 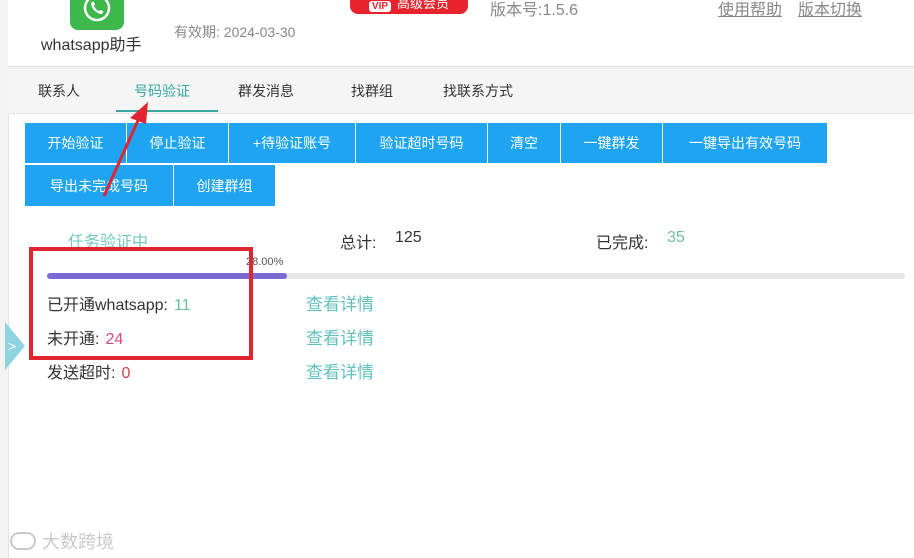 I want to click on clear-button: 清空, so click(x=524, y=143).